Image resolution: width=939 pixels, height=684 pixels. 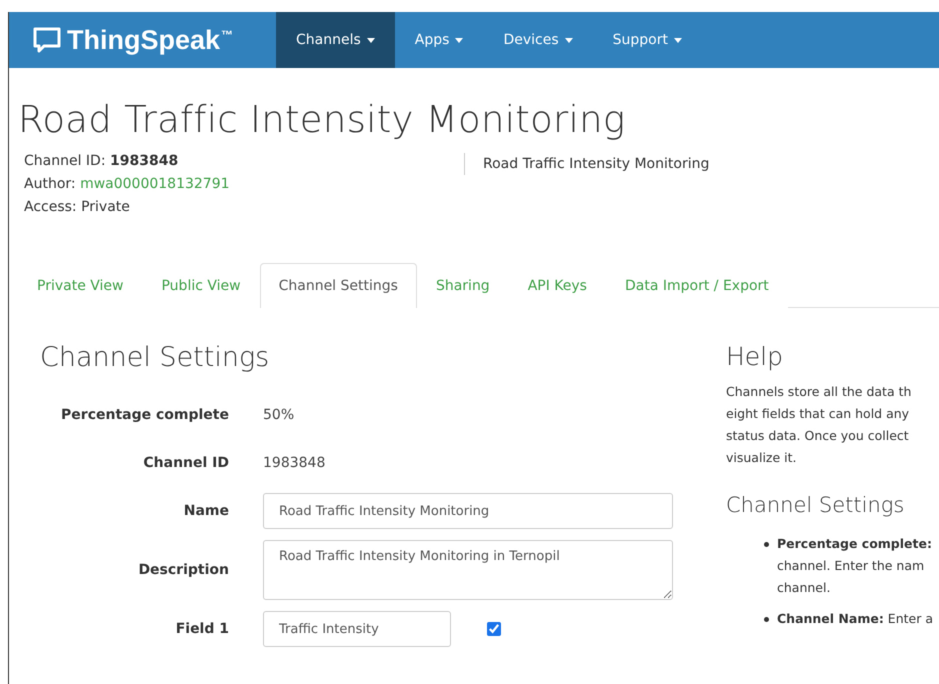 What do you see at coordinates (279, 415) in the screenshot?
I see `setting-value: 50%` at bounding box center [279, 415].